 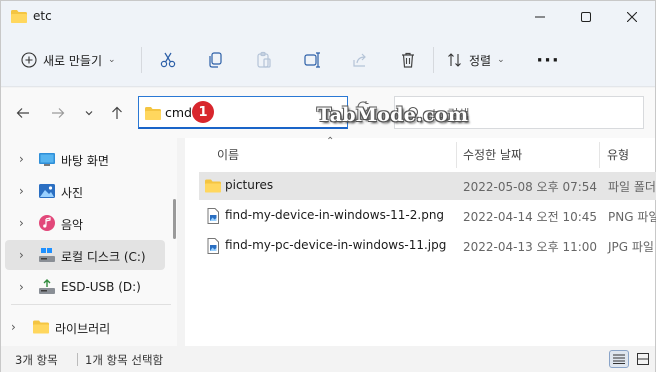 I want to click on sidebar-item-desktop: › 바탕 화면, so click(x=85, y=159).